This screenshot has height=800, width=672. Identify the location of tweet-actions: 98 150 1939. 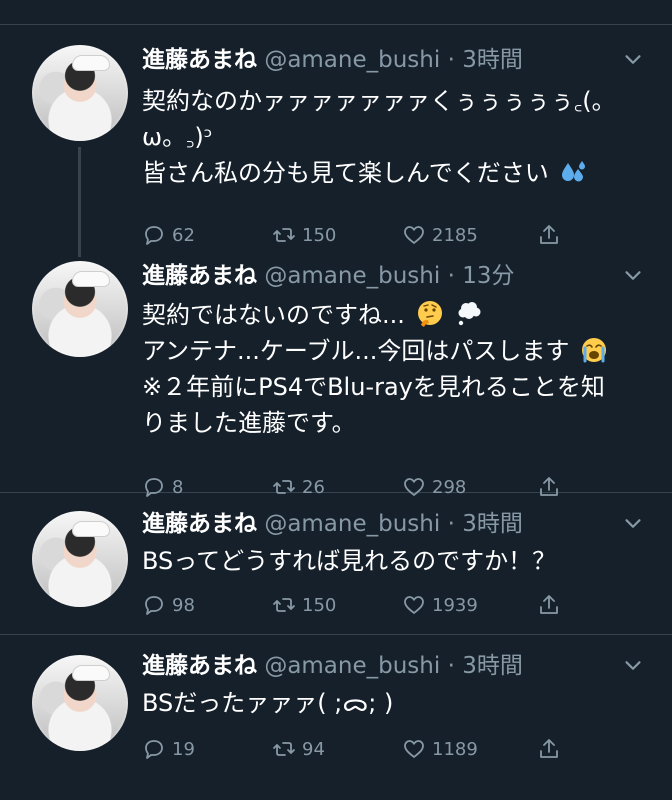
(357, 605).